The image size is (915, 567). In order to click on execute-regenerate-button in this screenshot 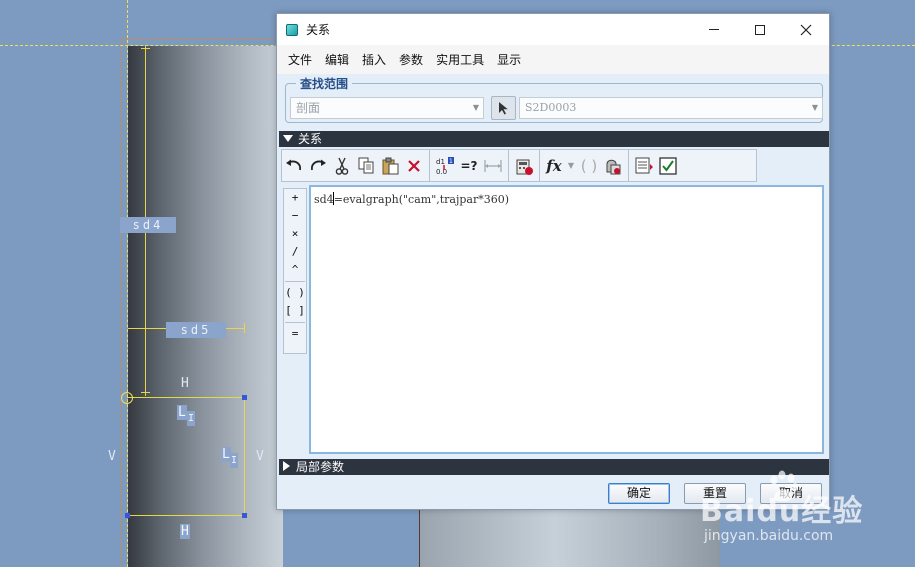, I will do `click(524, 166)`.